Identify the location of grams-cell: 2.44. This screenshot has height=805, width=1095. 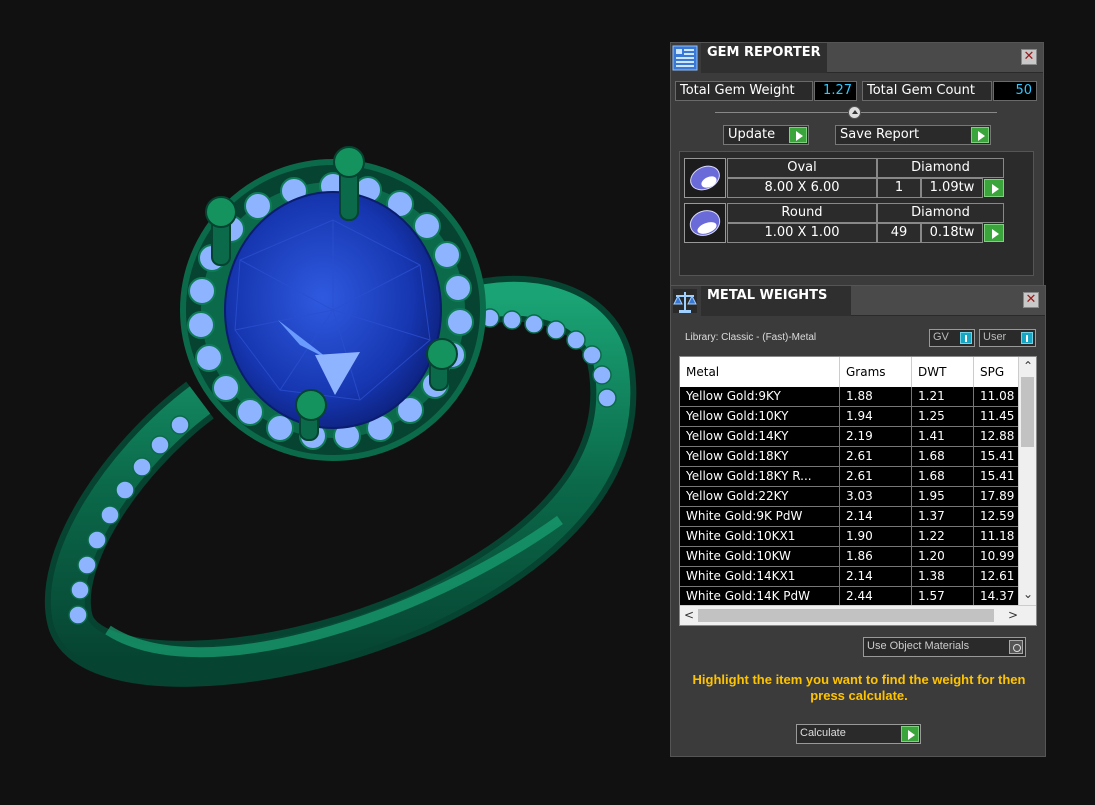
(876, 597).